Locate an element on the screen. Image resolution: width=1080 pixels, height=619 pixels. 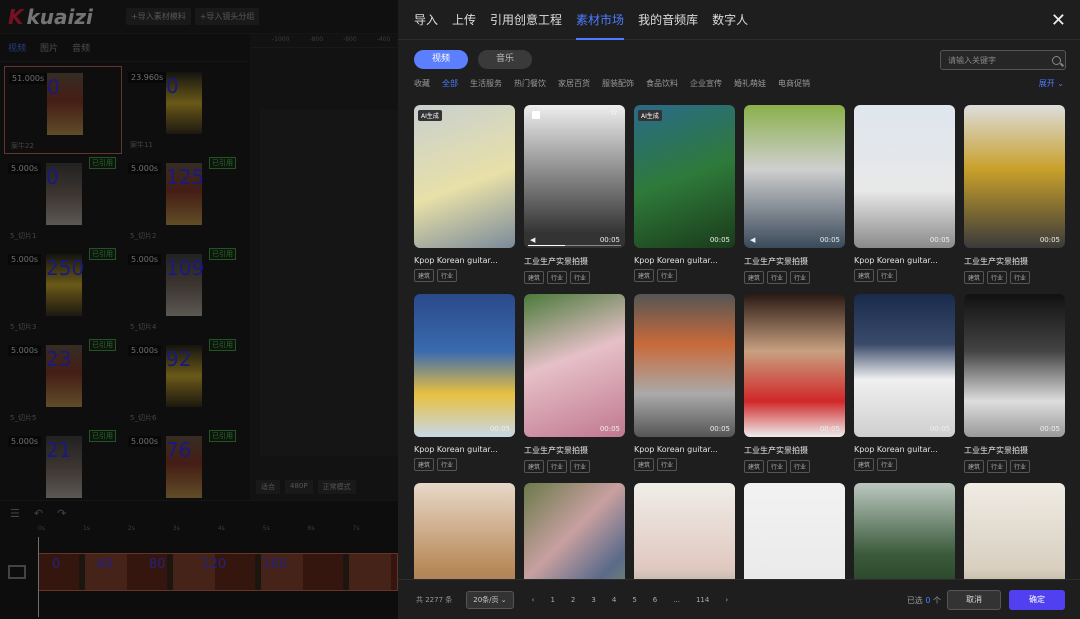
search-input is located at coordinates (998, 60).